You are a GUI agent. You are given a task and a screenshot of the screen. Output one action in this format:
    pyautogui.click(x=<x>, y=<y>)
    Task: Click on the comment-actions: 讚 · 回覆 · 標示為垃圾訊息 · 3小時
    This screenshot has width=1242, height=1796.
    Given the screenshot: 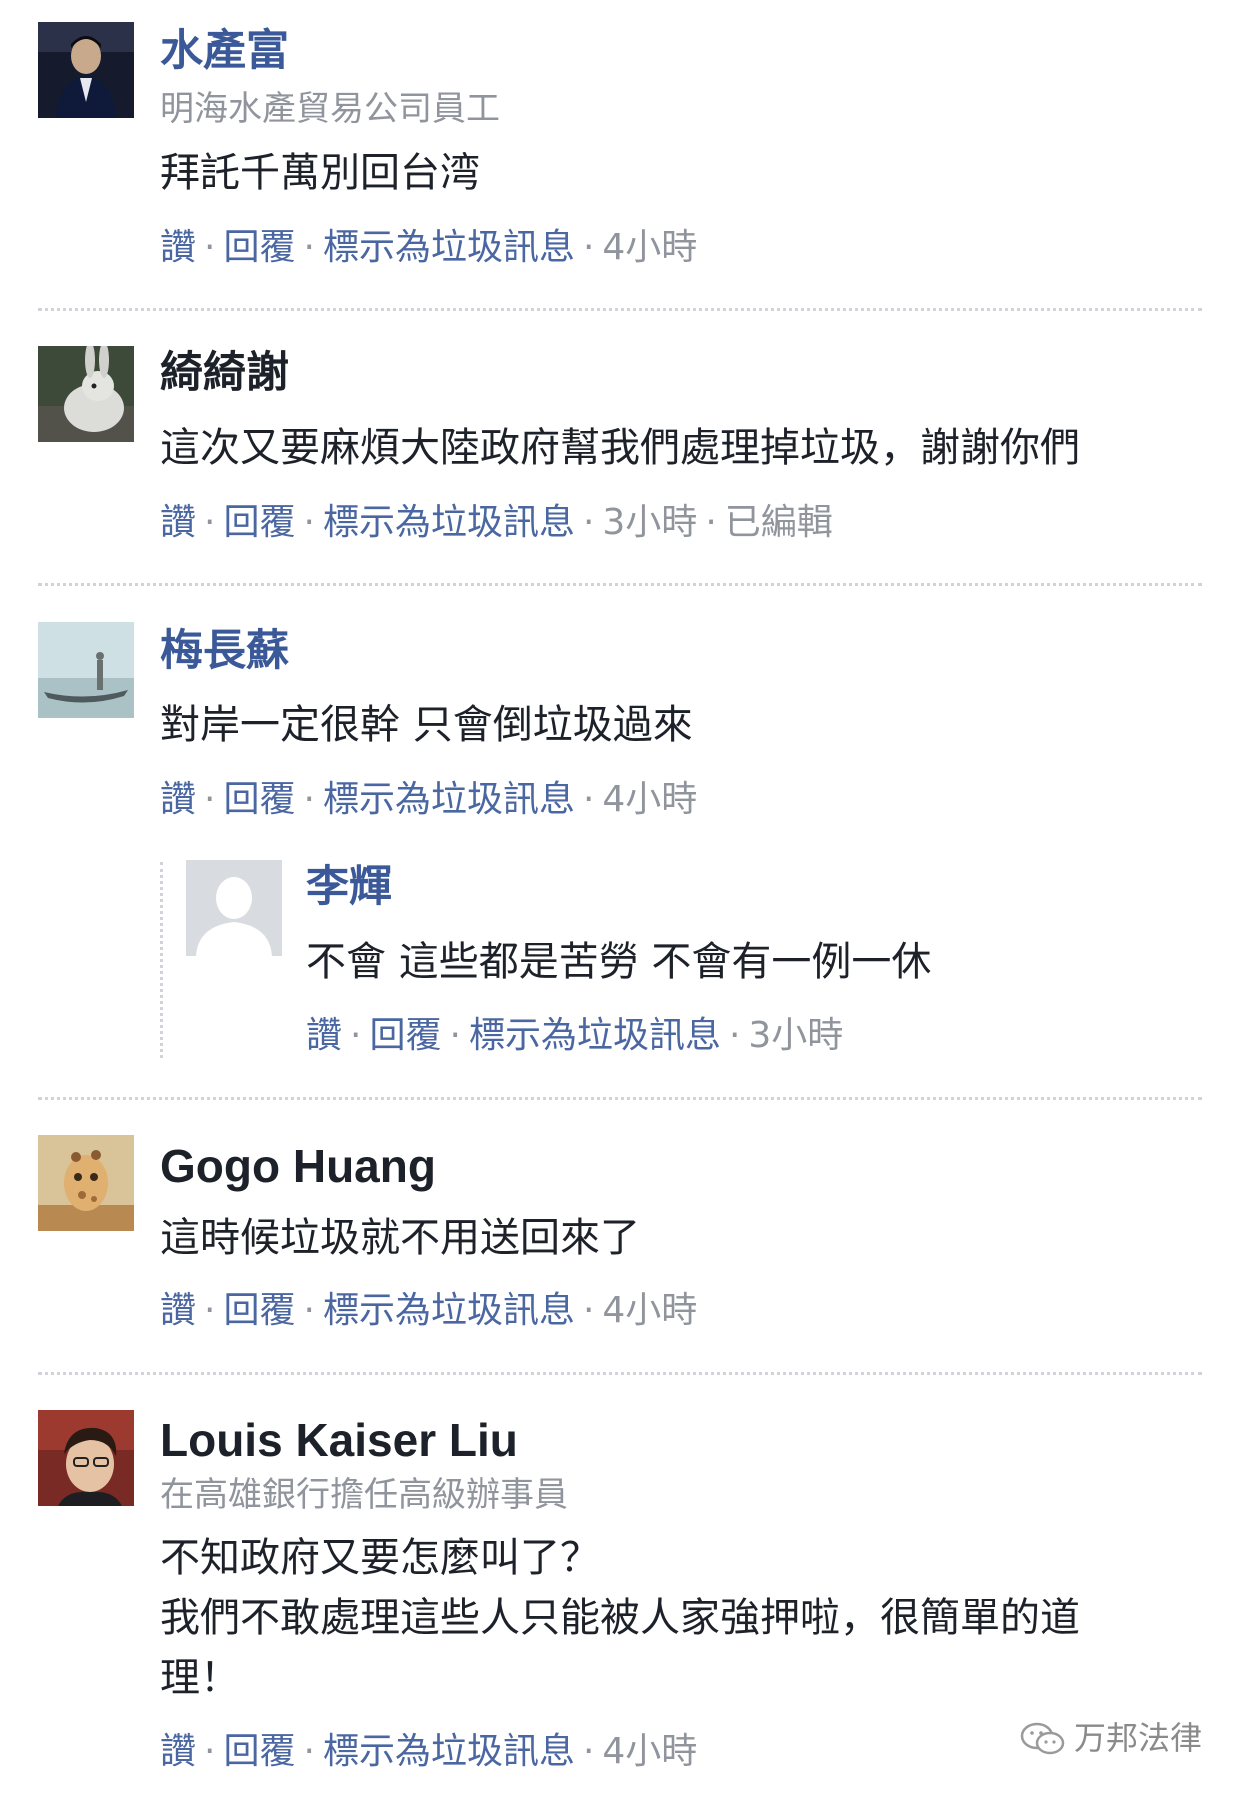 What is the action you would take?
    pyautogui.click(x=574, y=1036)
    